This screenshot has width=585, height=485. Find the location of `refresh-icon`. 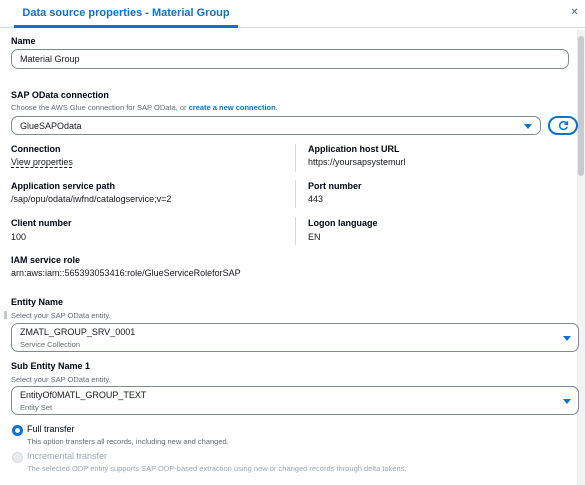

refresh-icon is located at coordinates (564, 126).